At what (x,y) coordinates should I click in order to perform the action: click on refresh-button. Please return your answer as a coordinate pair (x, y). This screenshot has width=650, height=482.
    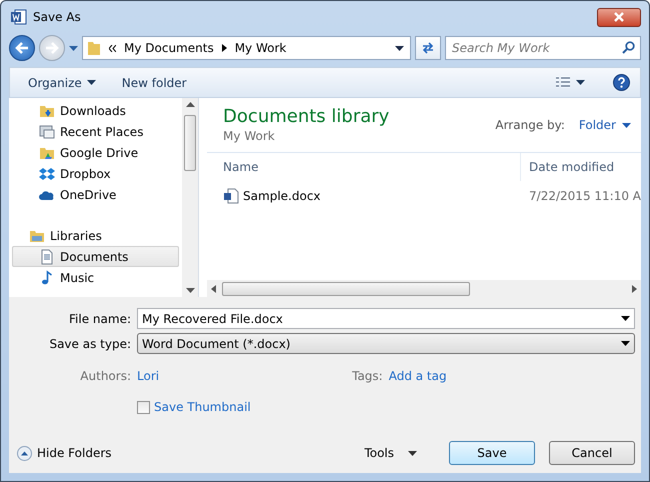
    Looking at the image, I should click on (428, 48).